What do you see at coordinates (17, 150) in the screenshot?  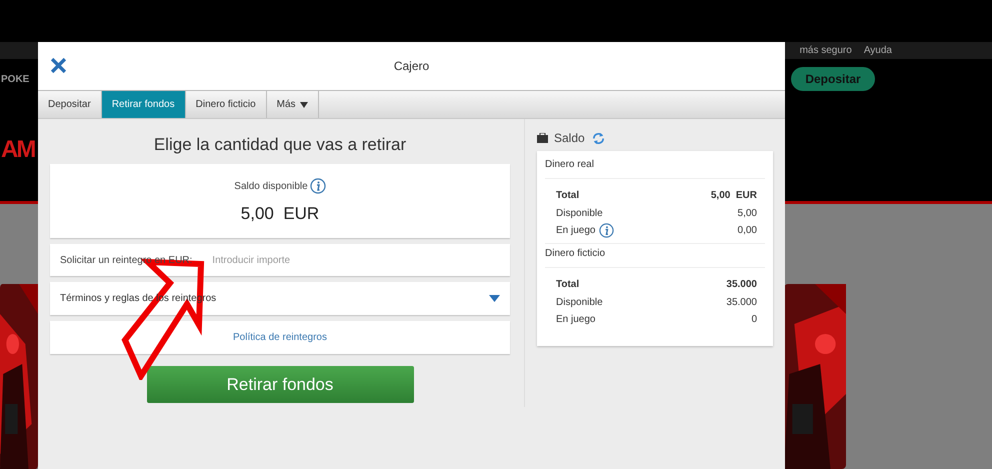 I see `banner-text: AM` at bounding box center [17, 150].